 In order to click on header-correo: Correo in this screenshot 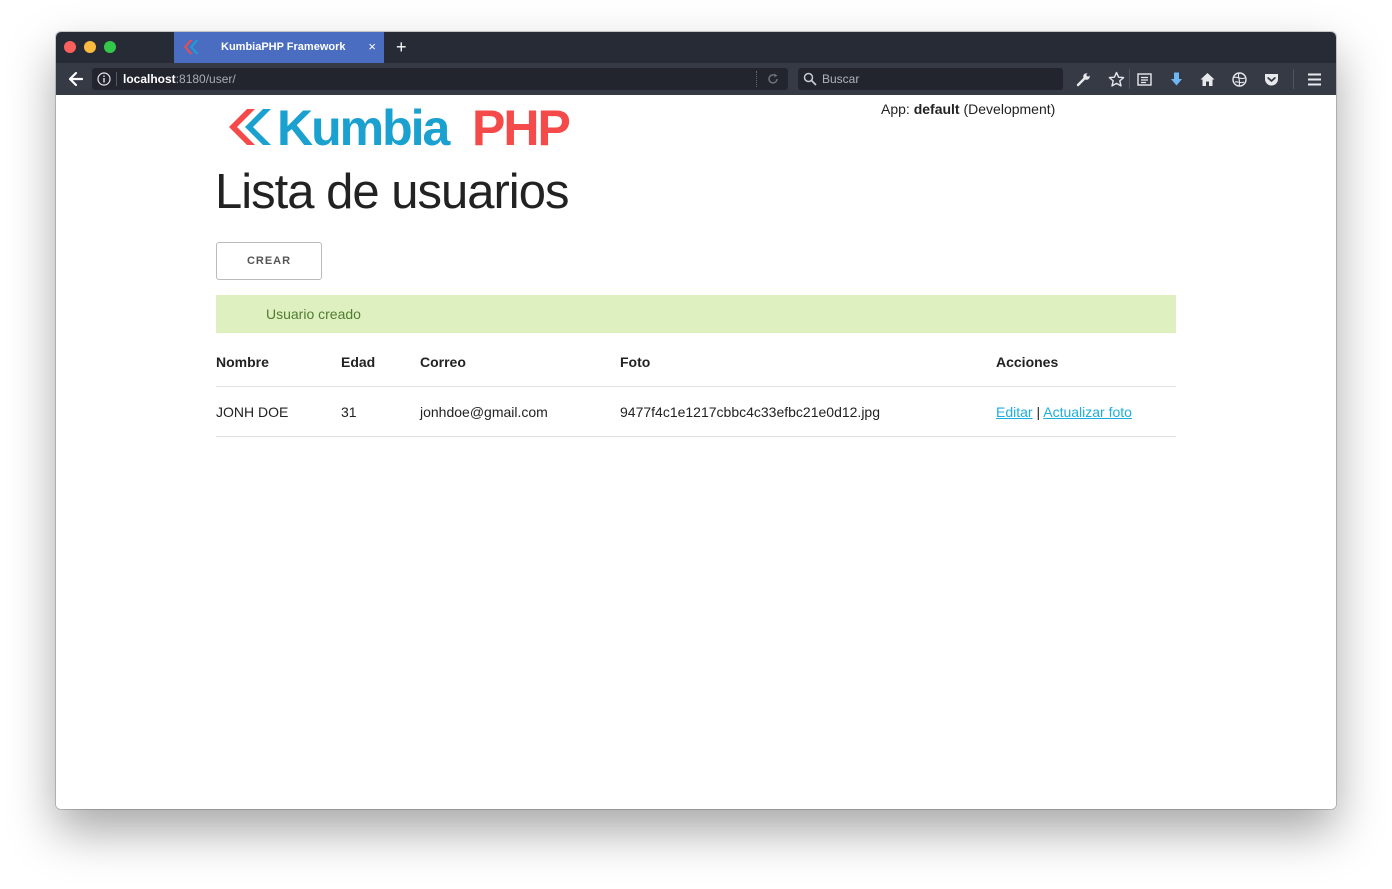, I will do `click(443, 362)`.